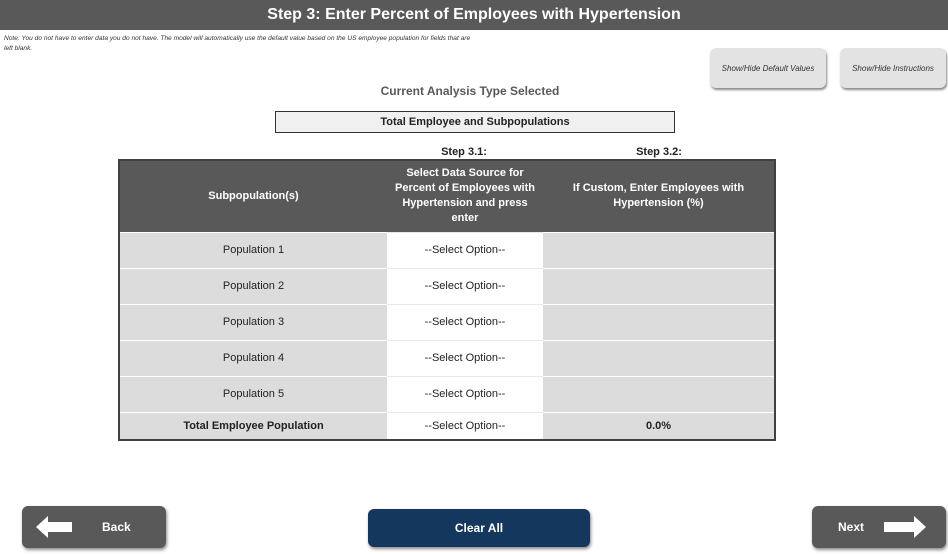 The image size is (948, 554). I want to click on back-label: Back, so click(116, 527).